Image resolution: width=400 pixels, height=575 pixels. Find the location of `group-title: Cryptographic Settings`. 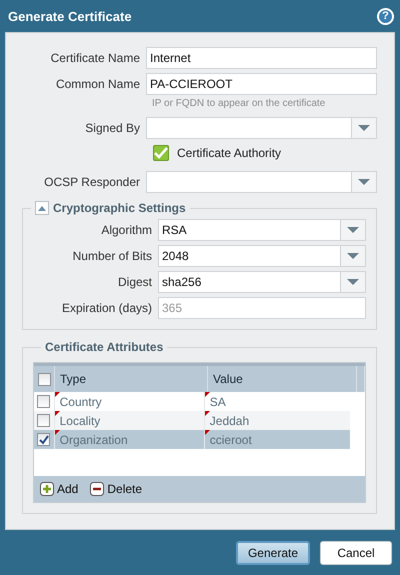

group-title: Cryptographic Settings is located at coordinates (119, 208).